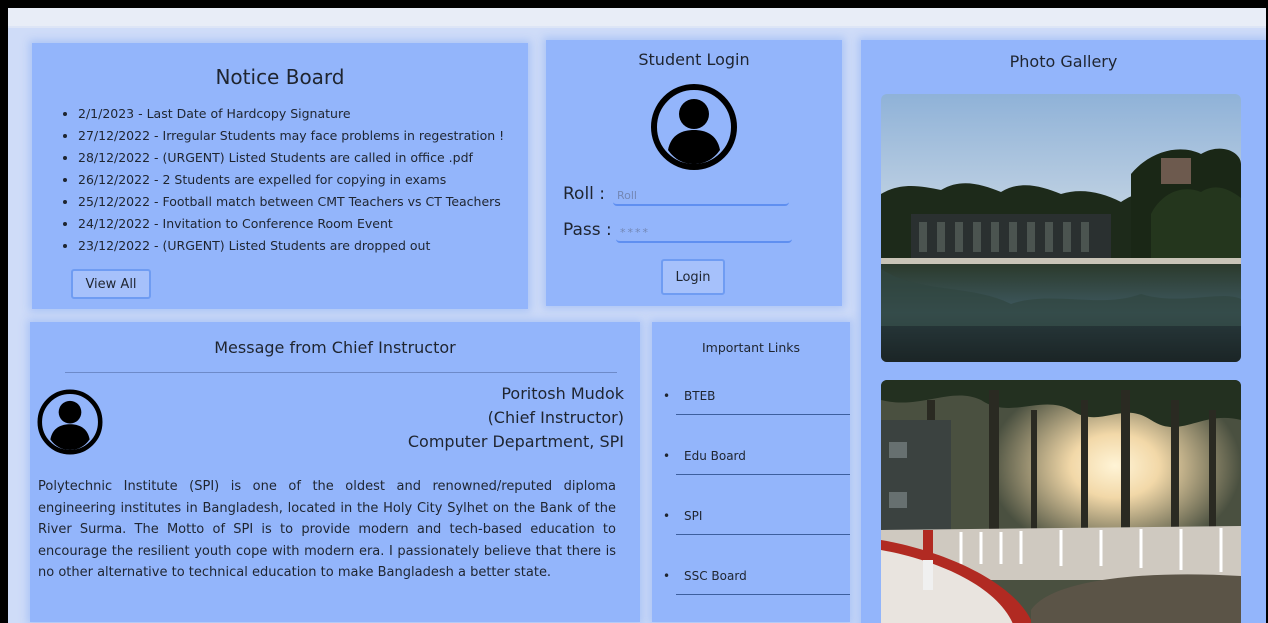 The height and width of the screenshot is (623, 1268). Describe the element at coordinates (1061, 501) in the screenshot. I see `sunset-trees-walkway-photo` at that location.